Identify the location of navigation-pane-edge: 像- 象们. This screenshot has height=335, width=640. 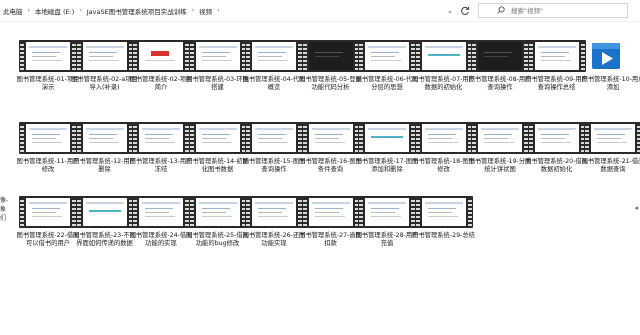
(5, 209).